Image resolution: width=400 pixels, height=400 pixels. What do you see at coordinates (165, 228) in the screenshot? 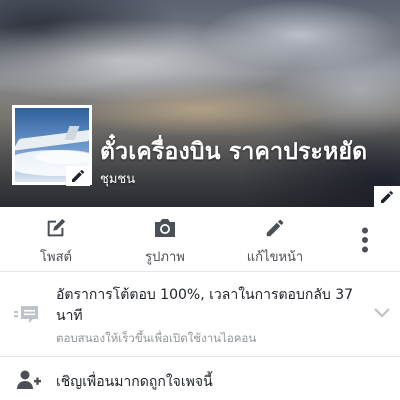
I see `camera-icon` at bounding box center [165, 228].